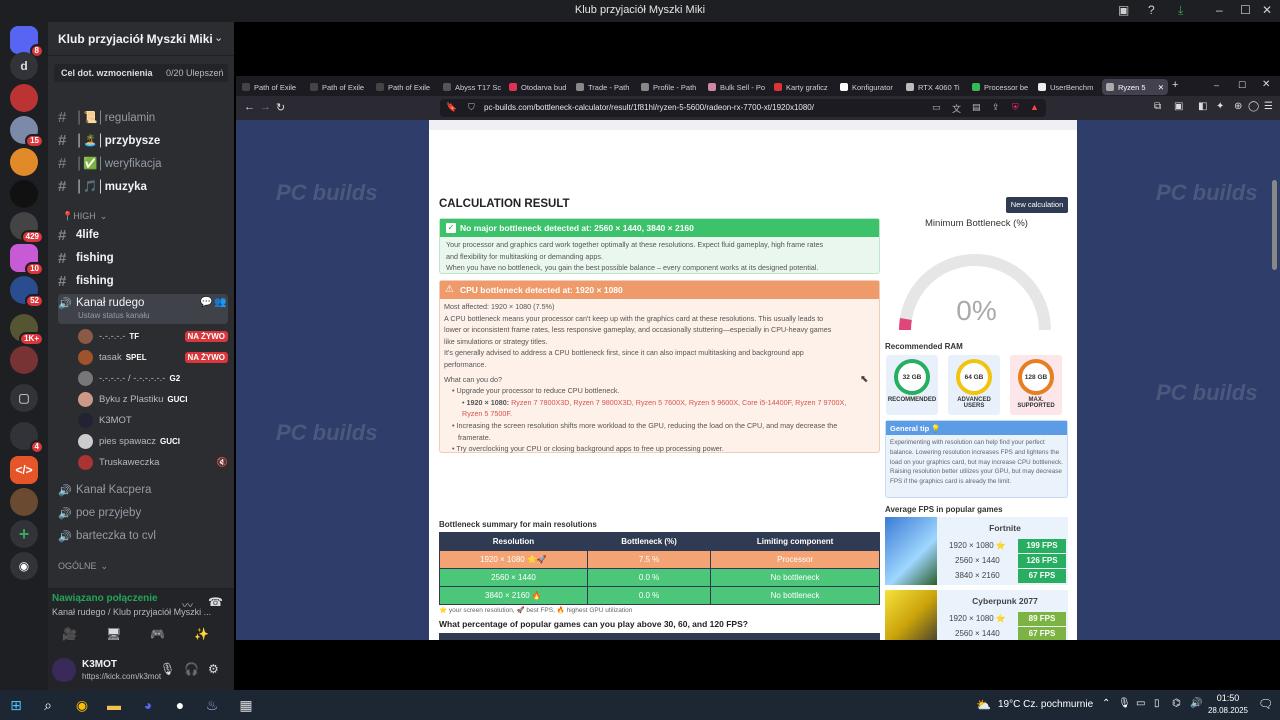 The image size is (1280, 720). I want to click on vpn-icon: ⊕, so click(1238, 106).